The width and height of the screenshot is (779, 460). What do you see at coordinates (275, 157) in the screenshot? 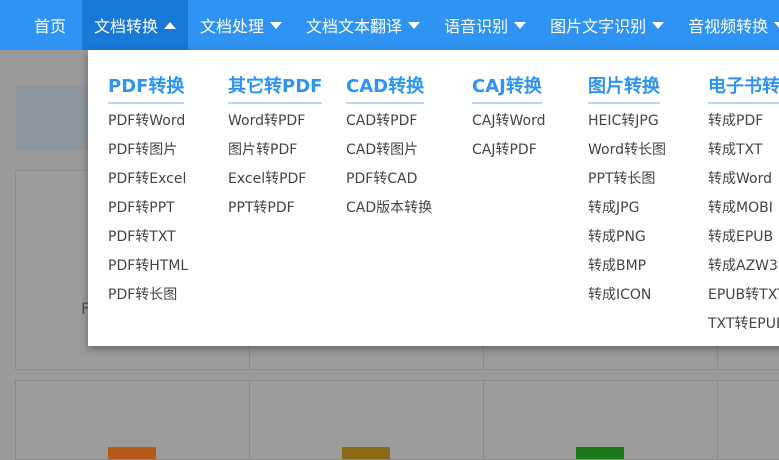
I see `menu-link: 图片转PDF` at bounding box center [275, 157].